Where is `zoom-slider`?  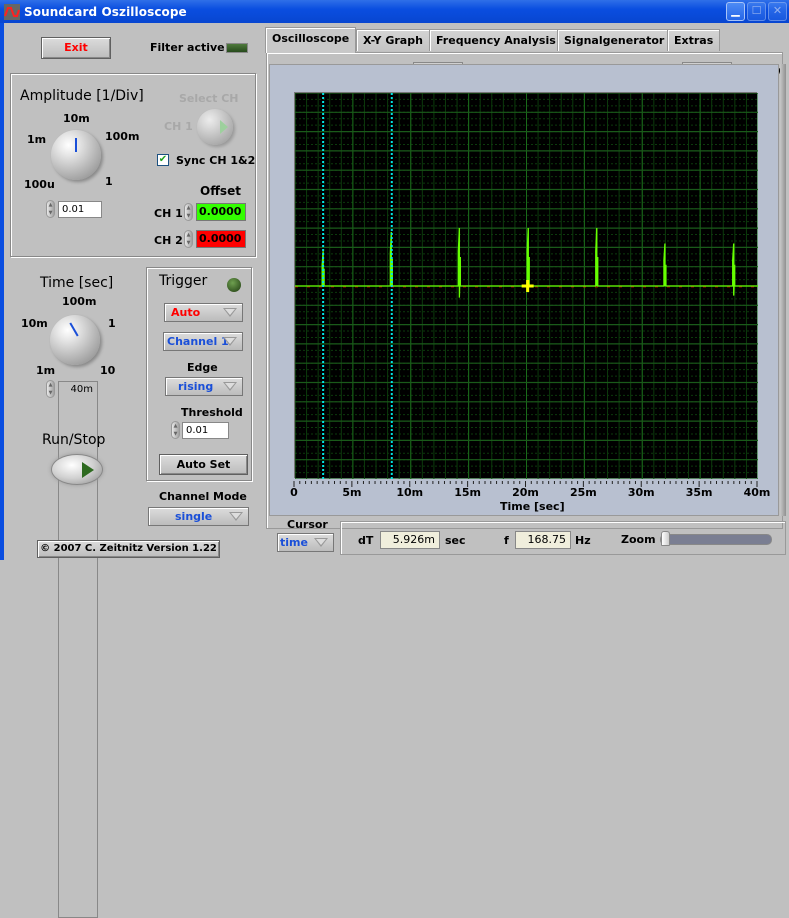
zoom-slider is located at coordinates (716, 538).